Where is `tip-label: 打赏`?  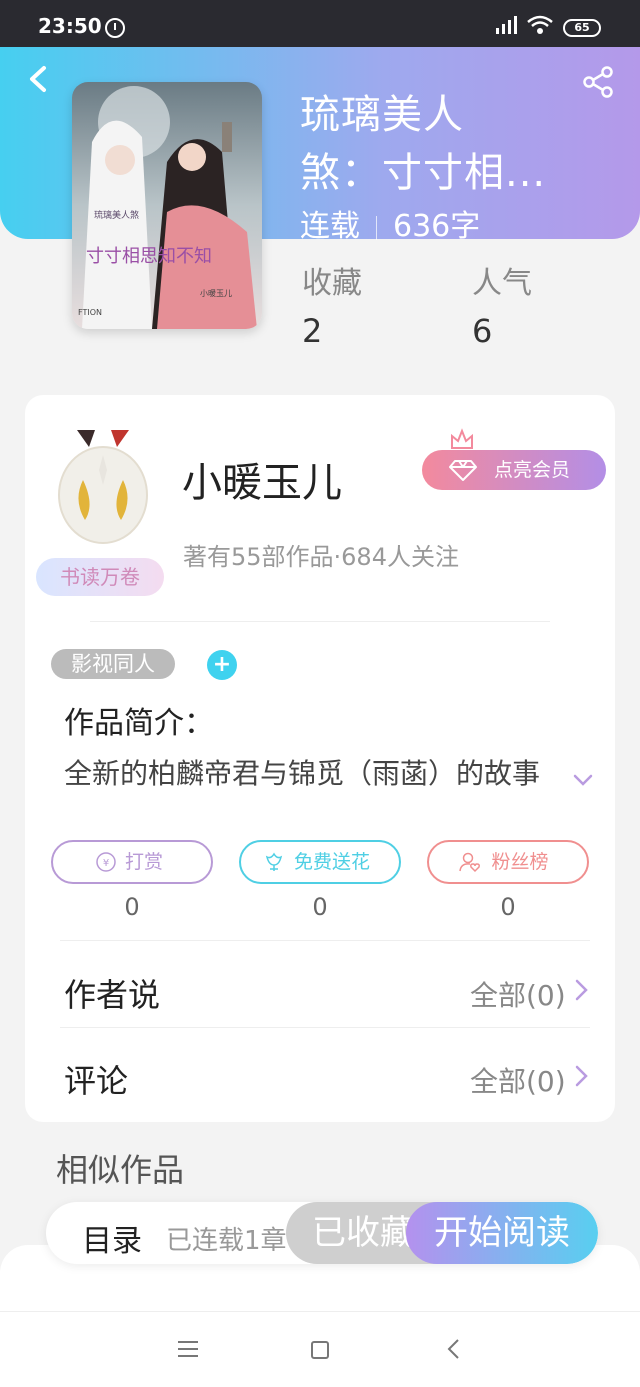
tip-label: 打赏 is located at coordinates (143, 862).